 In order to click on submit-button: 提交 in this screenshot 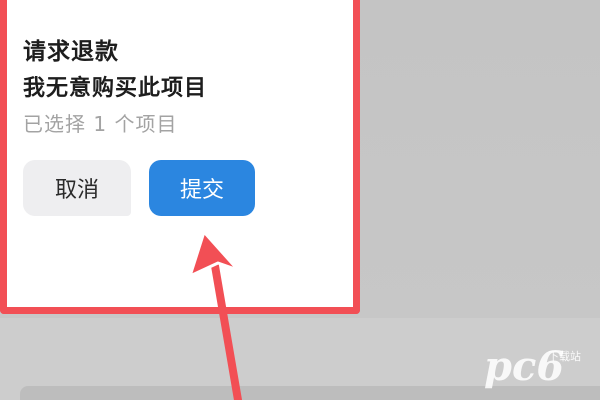, I will do `click(202, 188)`.